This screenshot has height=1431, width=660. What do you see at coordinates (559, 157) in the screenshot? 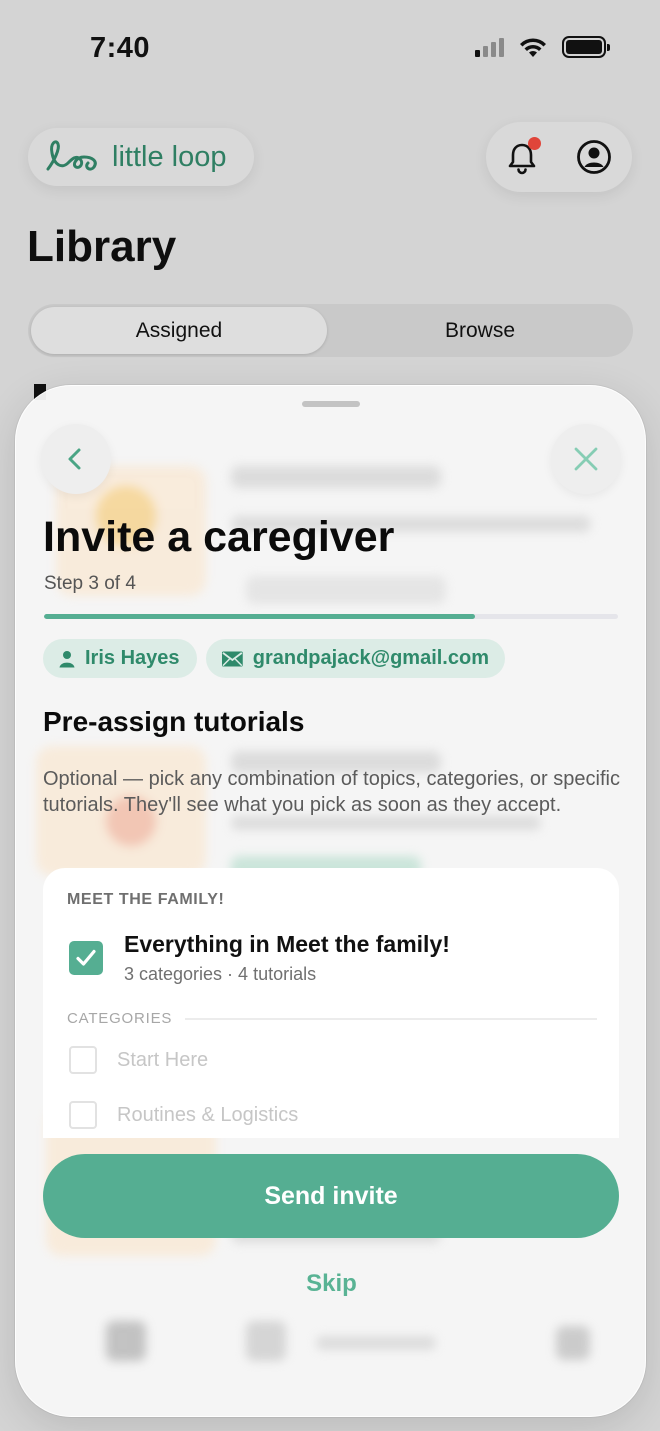
I see `header-actions` at bounding box center [559, 157].